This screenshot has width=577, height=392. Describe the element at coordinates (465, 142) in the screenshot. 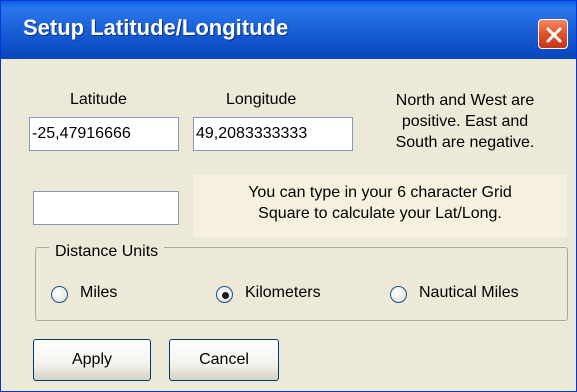

I see `note-line: South are negative.` at that location.